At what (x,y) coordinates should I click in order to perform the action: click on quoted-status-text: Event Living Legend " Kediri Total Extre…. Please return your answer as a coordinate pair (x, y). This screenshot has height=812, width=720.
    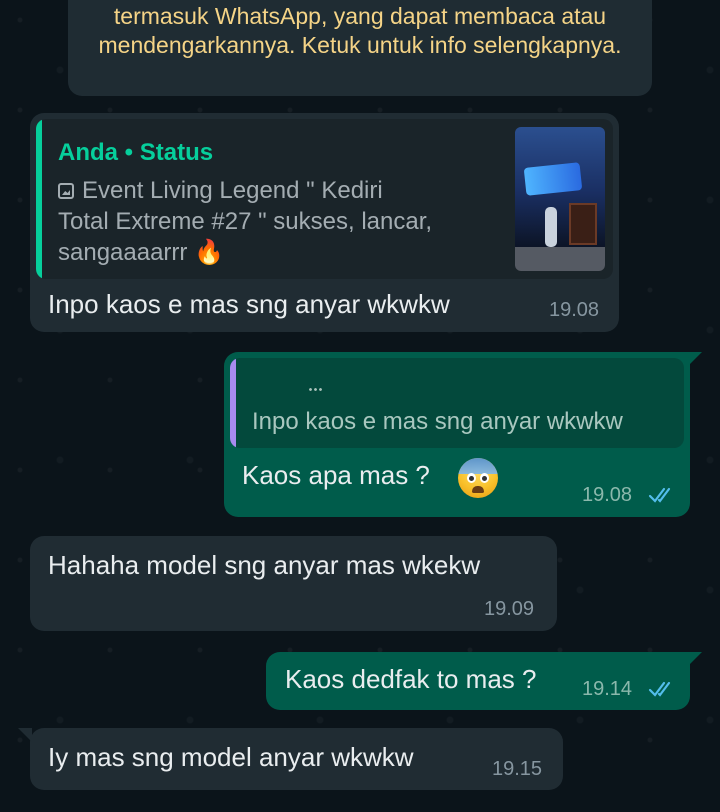
    Looking at the image, I should click on (245, 221).